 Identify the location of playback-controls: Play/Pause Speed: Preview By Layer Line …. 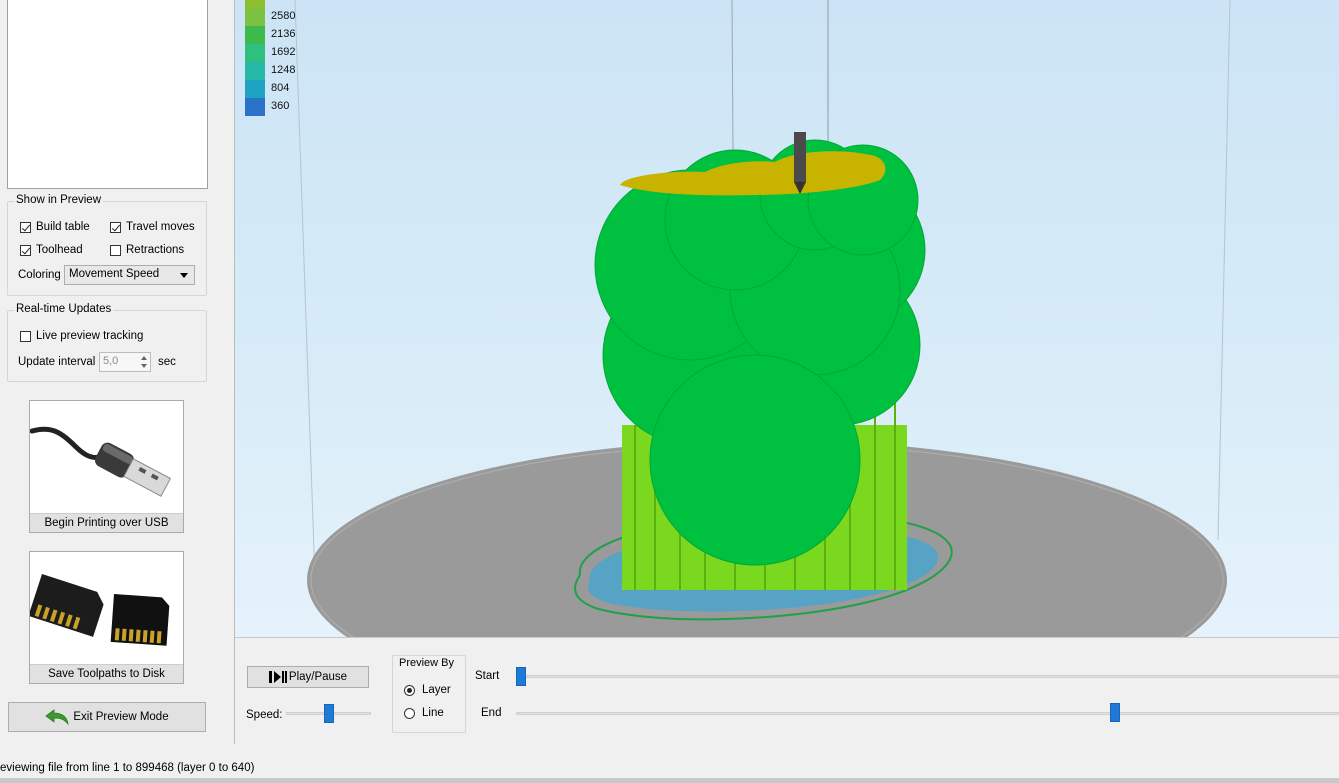
(786, 690).